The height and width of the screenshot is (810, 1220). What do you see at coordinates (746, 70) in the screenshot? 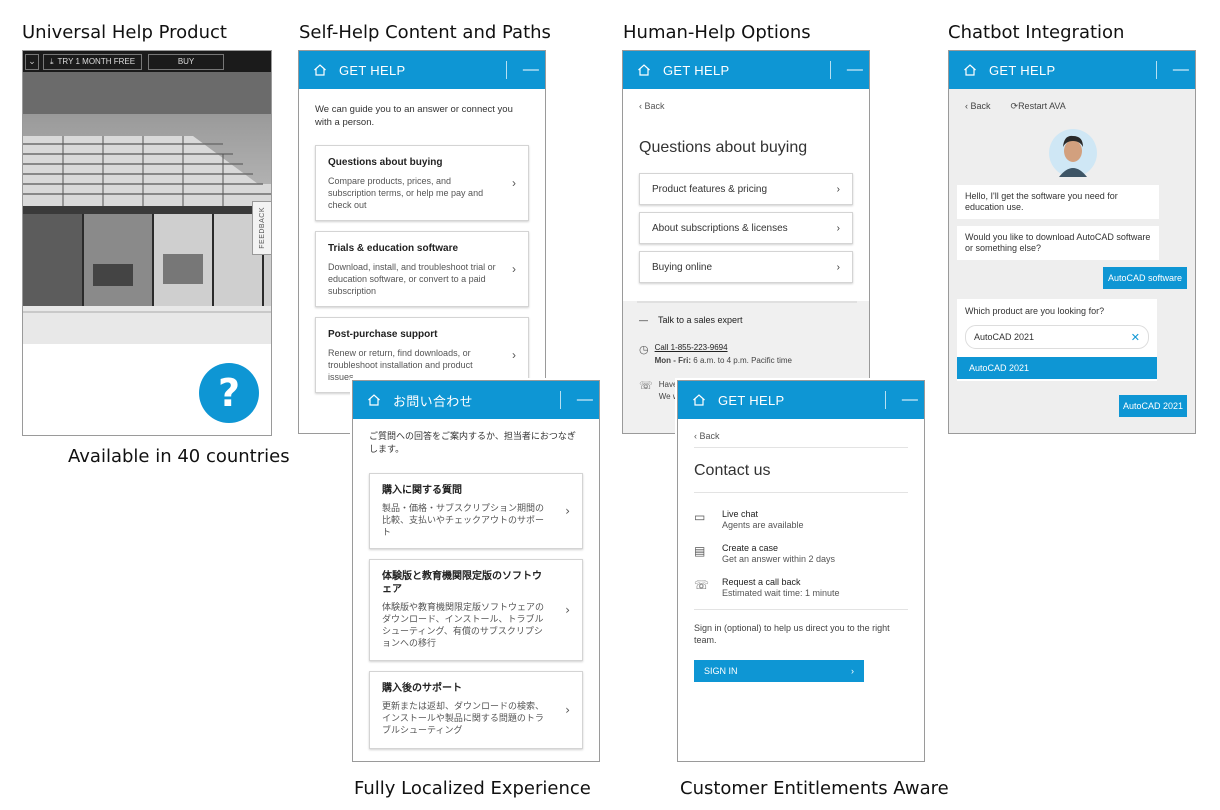
I see `human-header: GET HELP —` at bounding box center [746, 70].